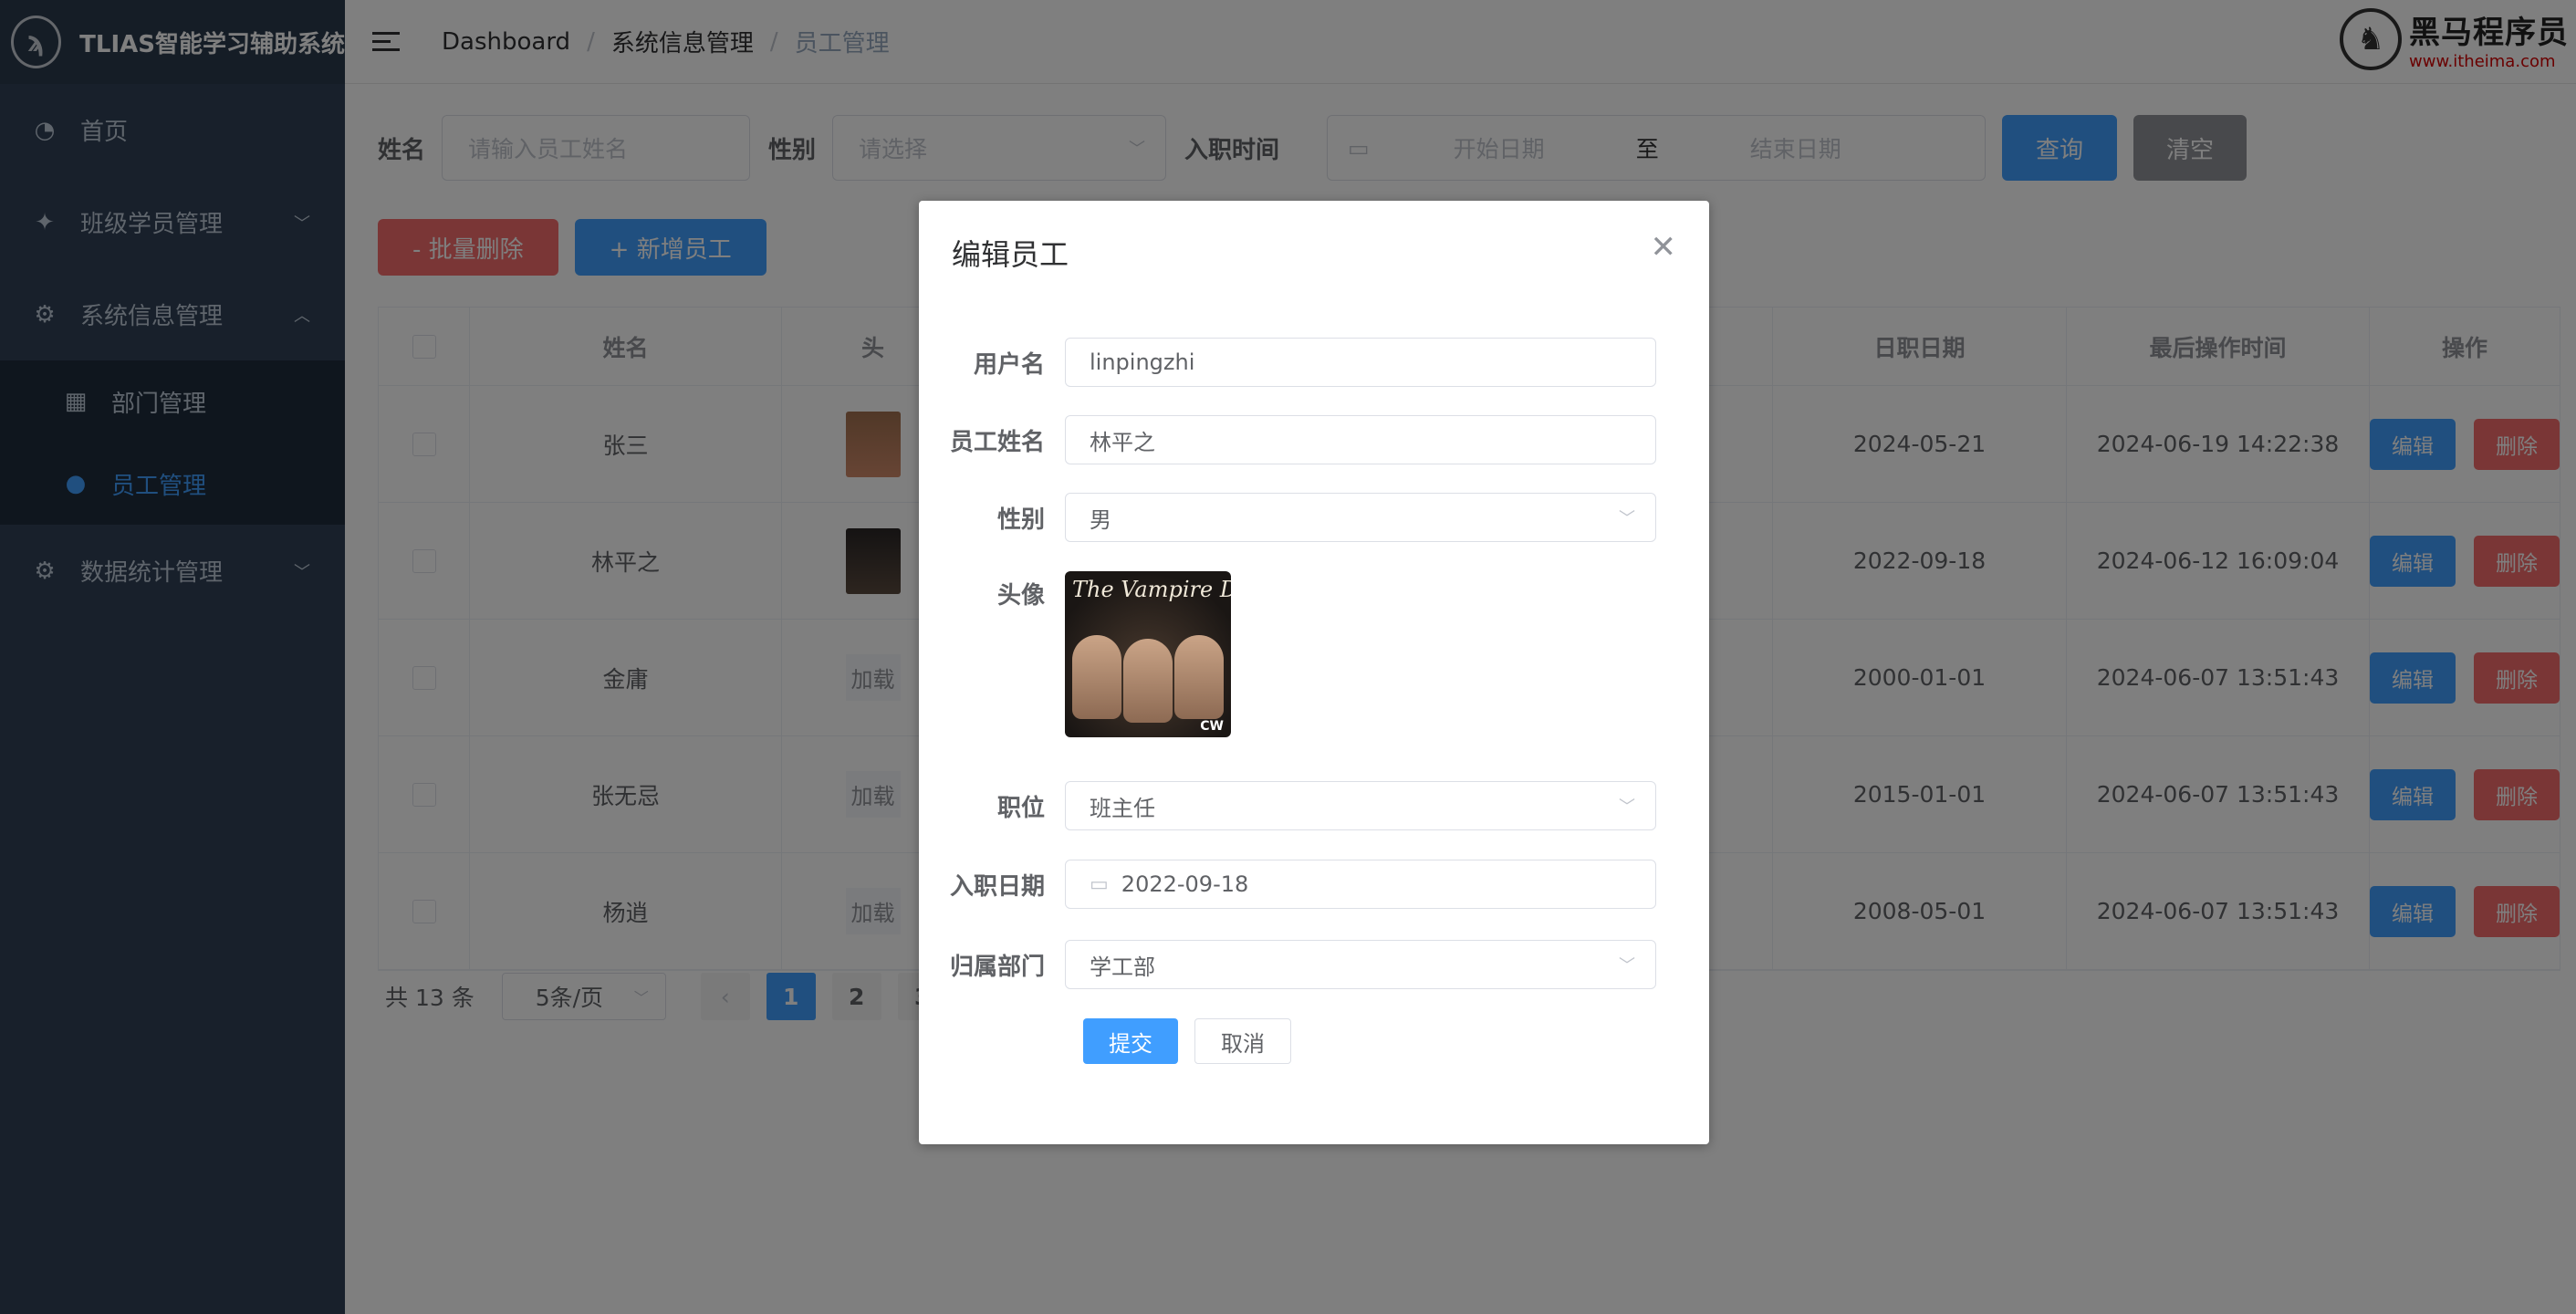 This screenshot has width=2576, height=1314. Describe the element at coordinates (1142, 362) in the screenshot. I see `username-value: linpingzhi` at that location.